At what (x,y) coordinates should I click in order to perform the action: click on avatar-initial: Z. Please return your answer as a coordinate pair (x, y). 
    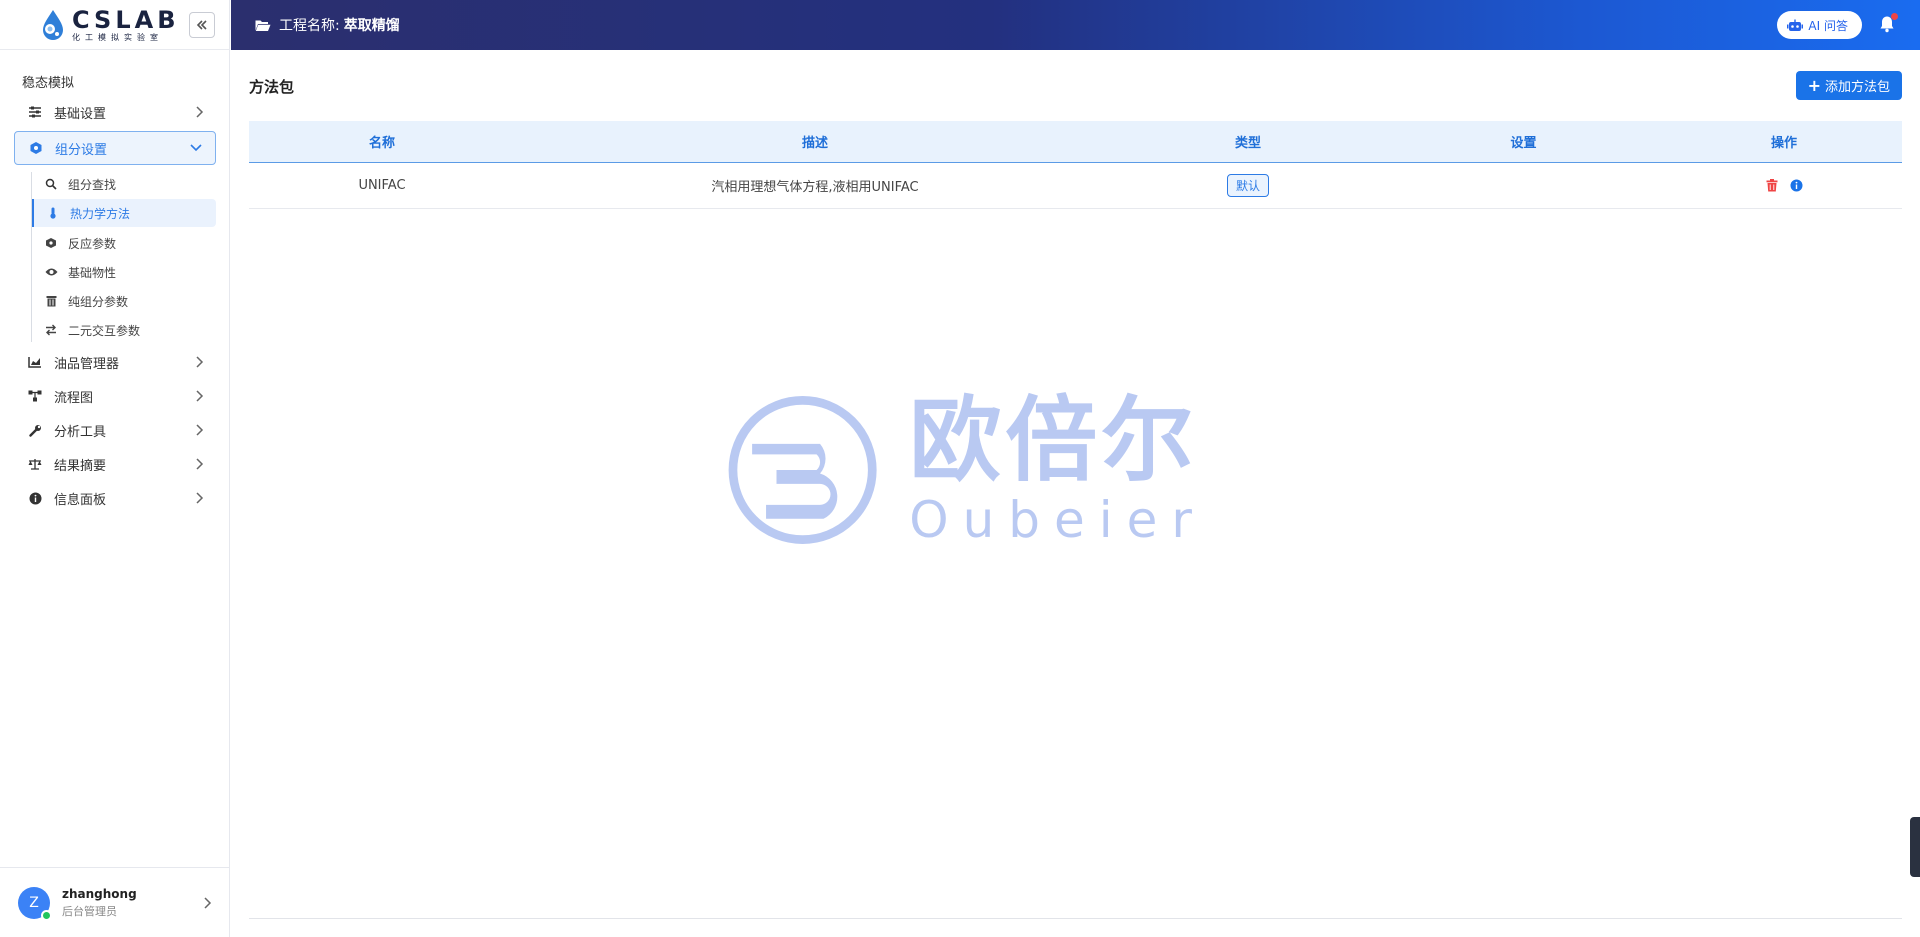
    Looking at the image, I should click on (34, 902).